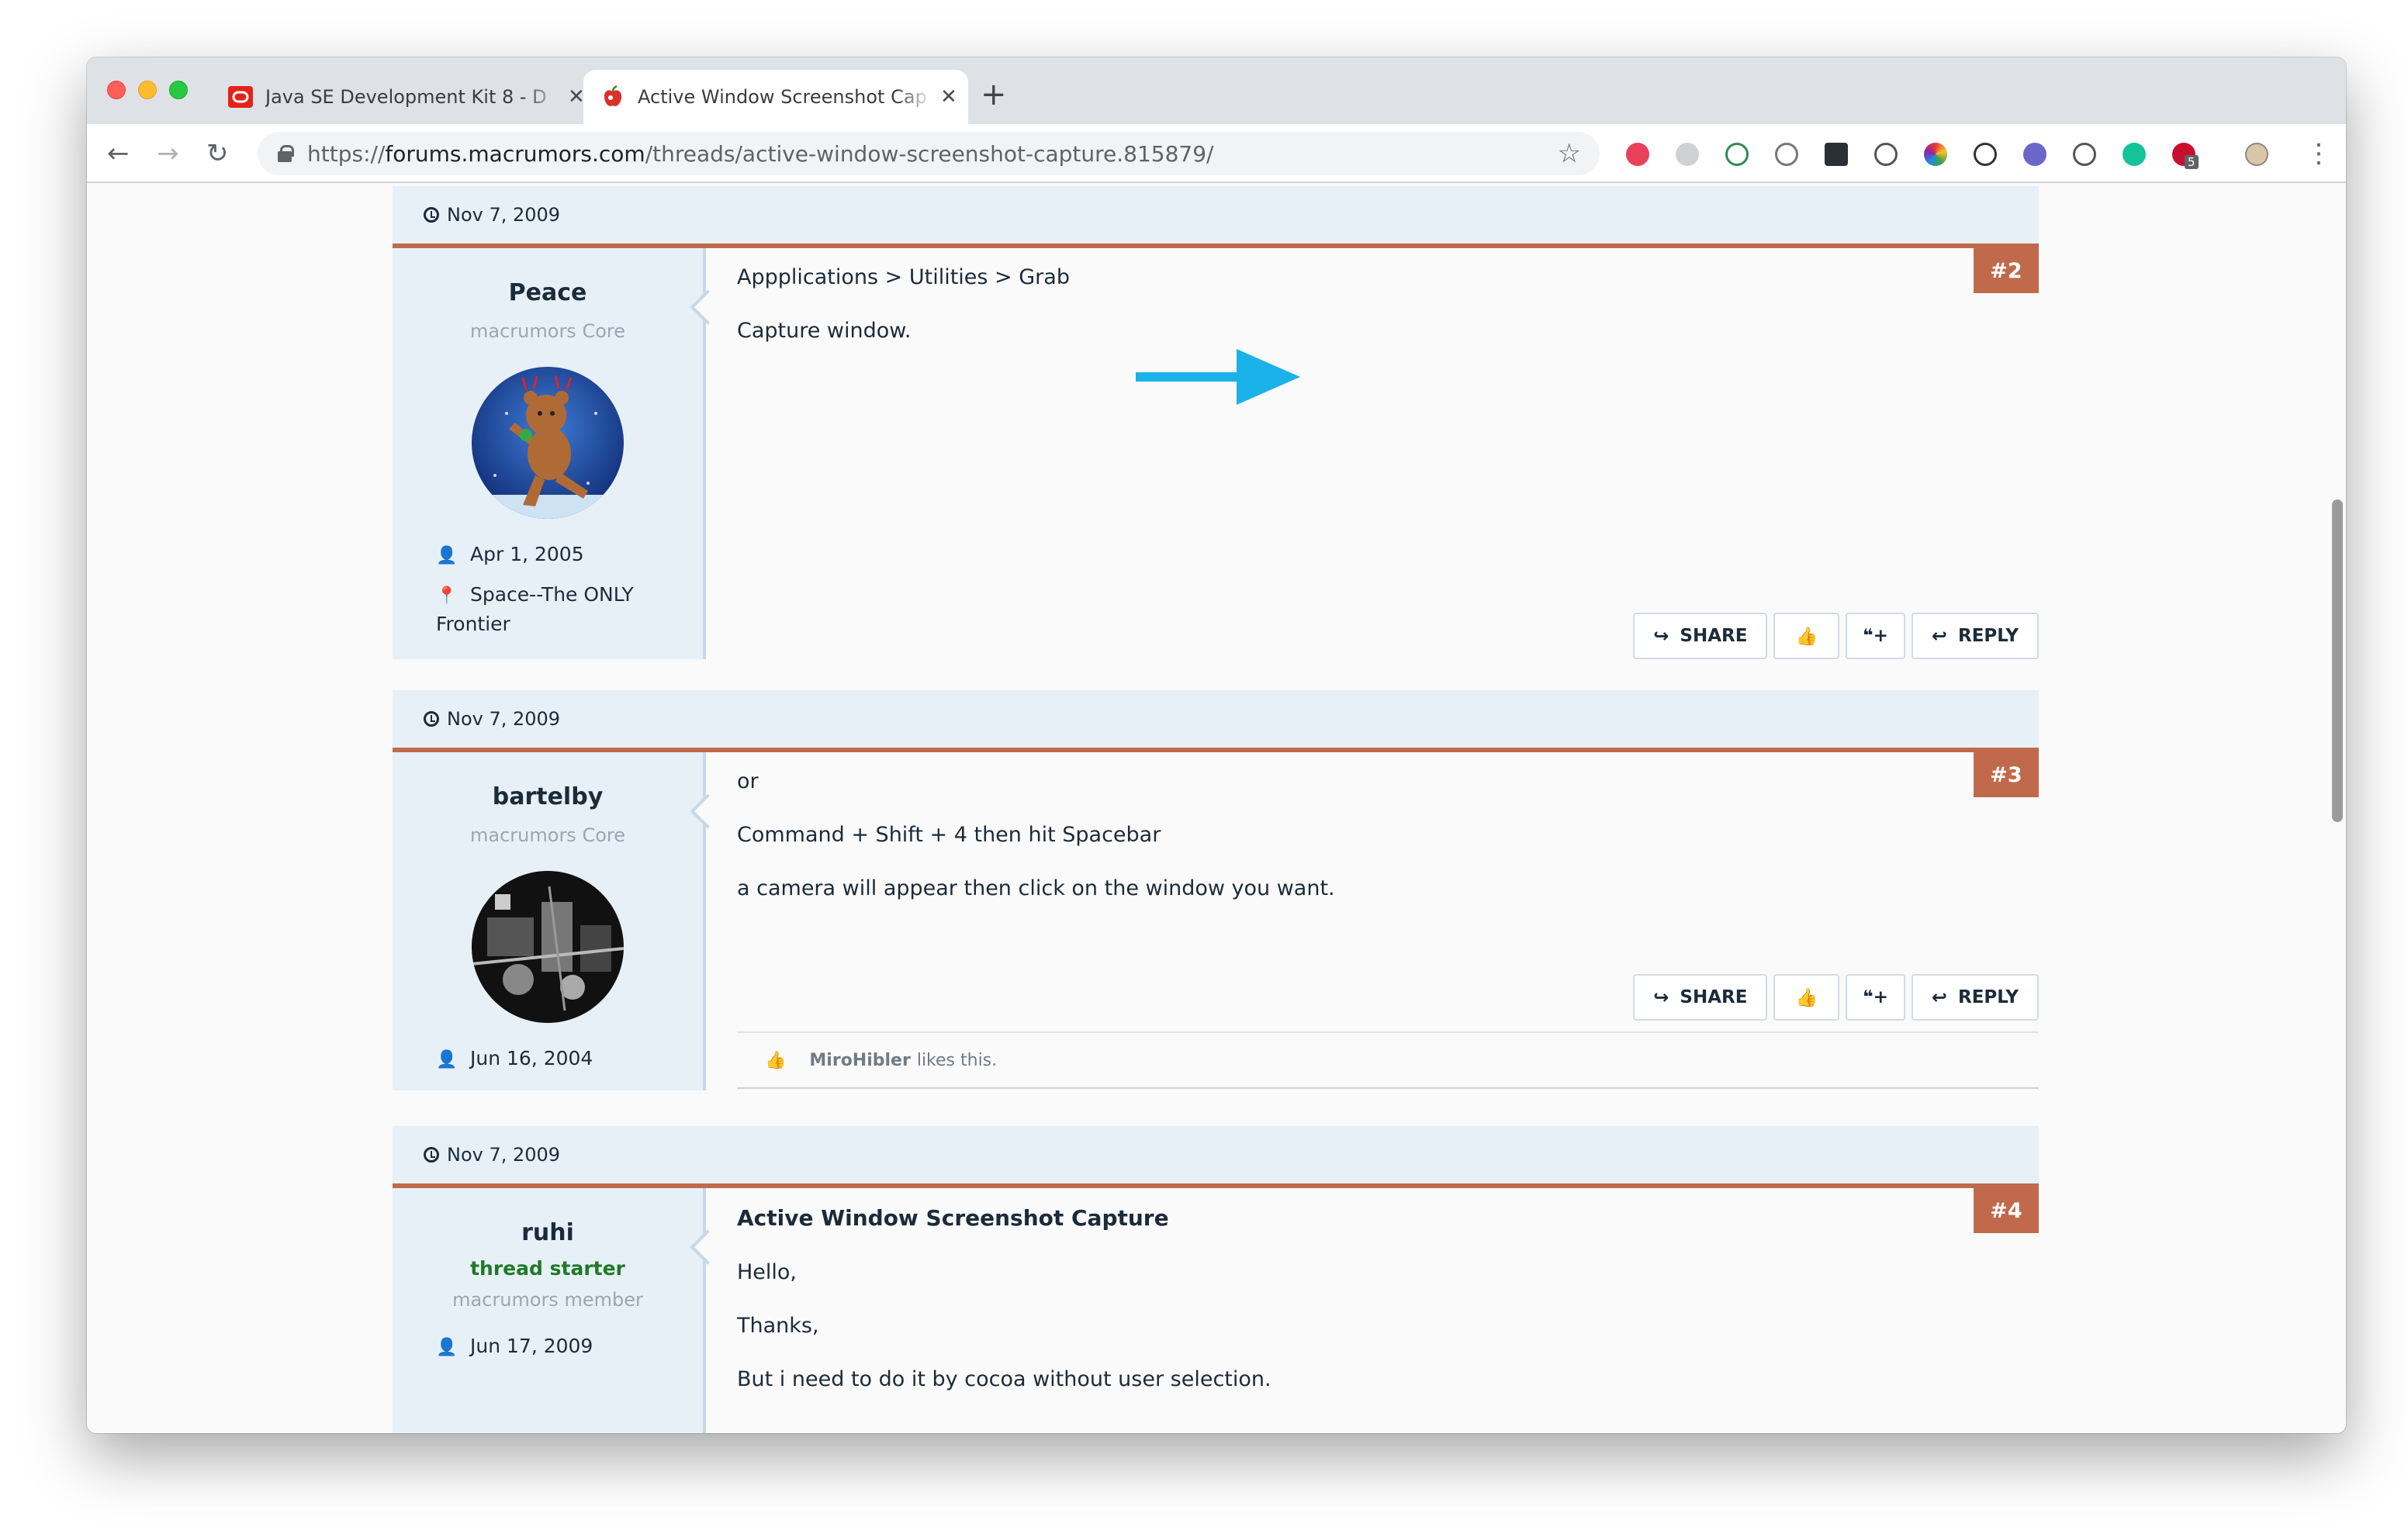 The image size is (2408, 1534). I want to click on color-wheel-icon, so click(1935, 154).